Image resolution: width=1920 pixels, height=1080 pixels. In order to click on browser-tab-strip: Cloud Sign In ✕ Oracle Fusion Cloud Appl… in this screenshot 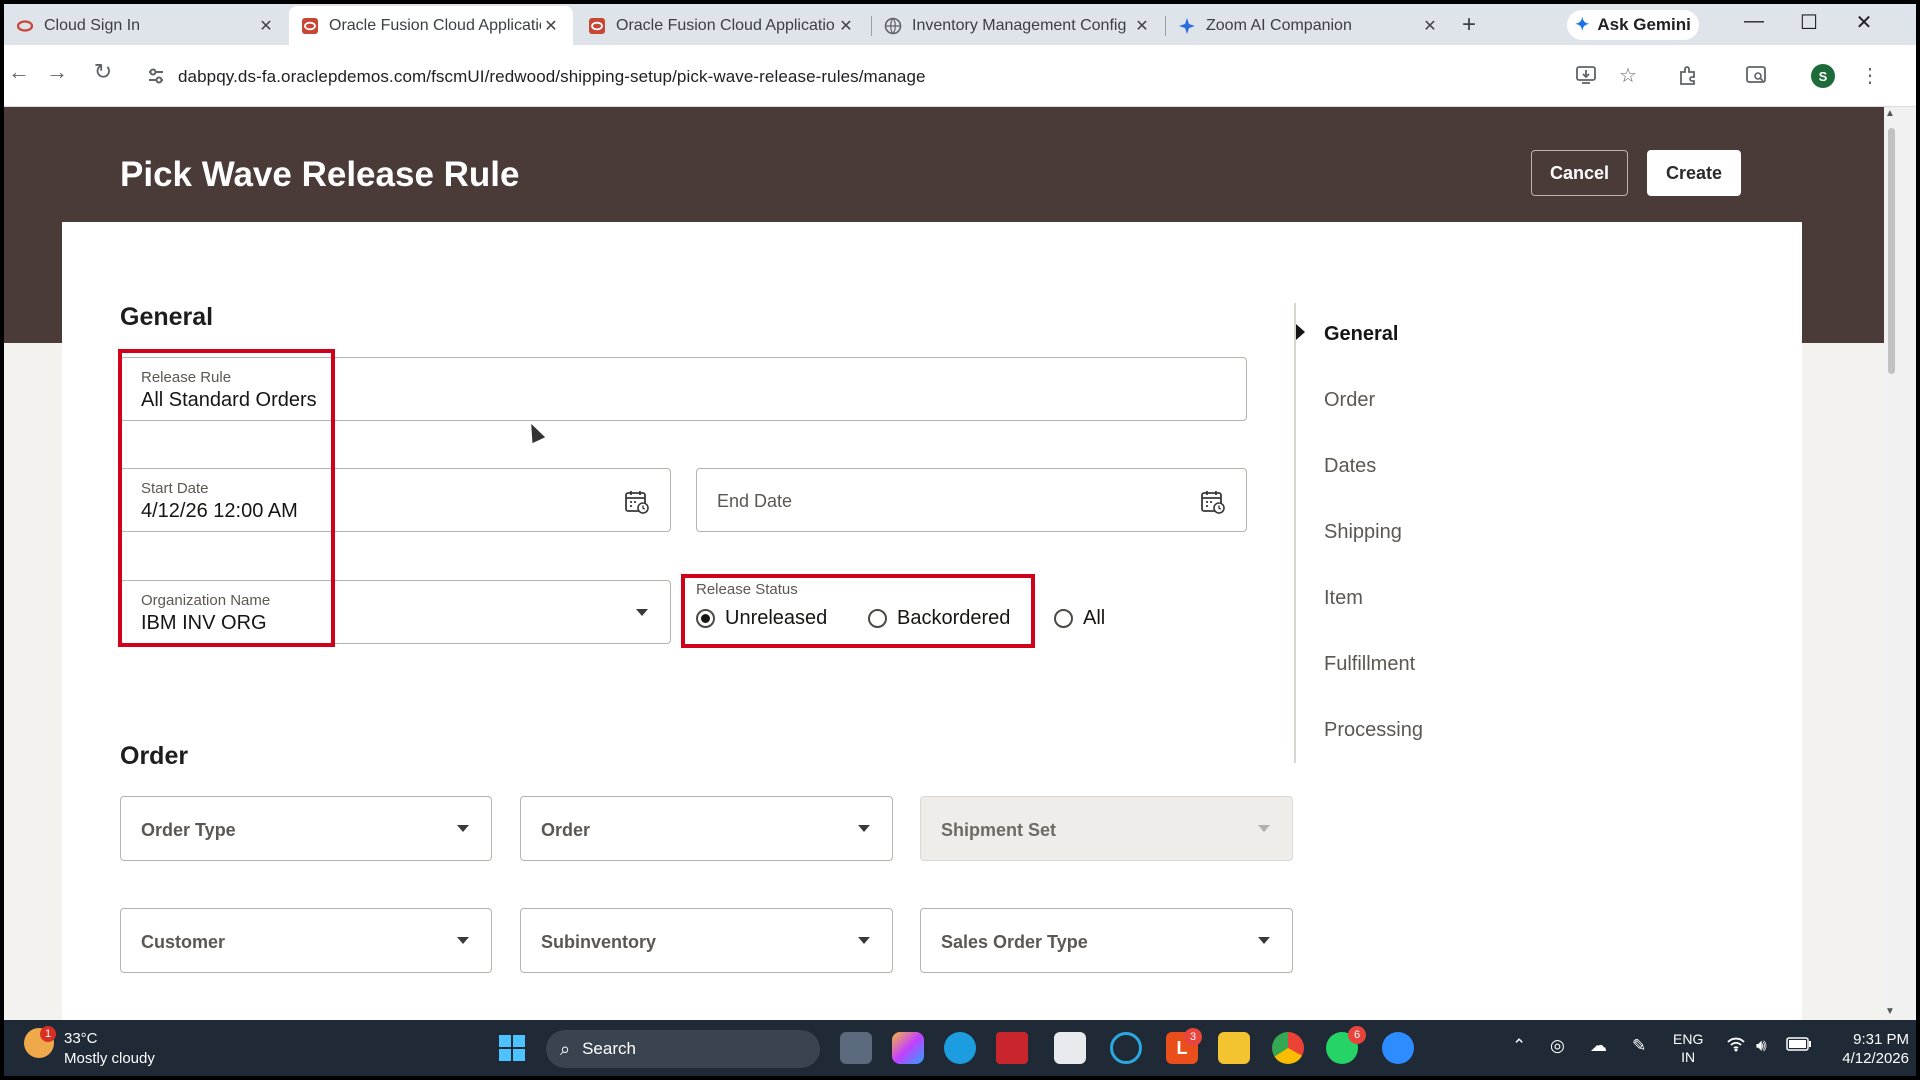, I will do `click(960, 24)`.